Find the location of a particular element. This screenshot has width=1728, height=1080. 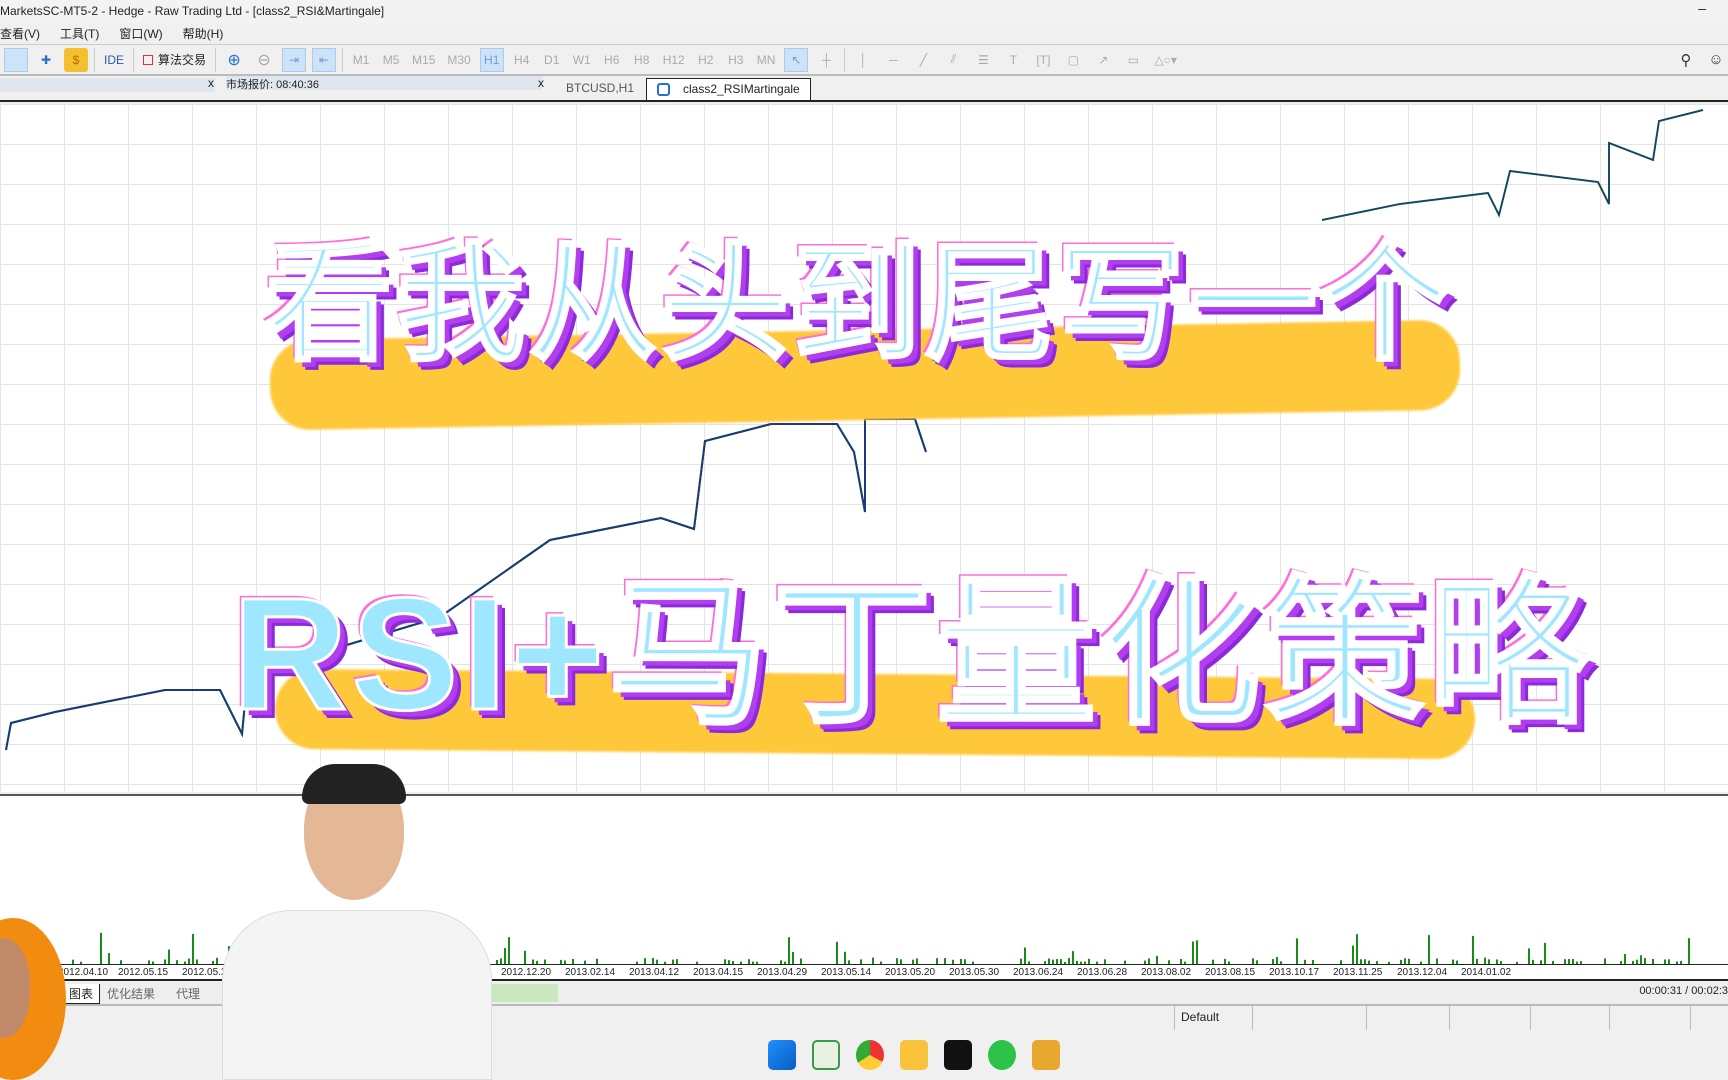

date-label: 2013.02.14 is located at coordinates (590, 972).